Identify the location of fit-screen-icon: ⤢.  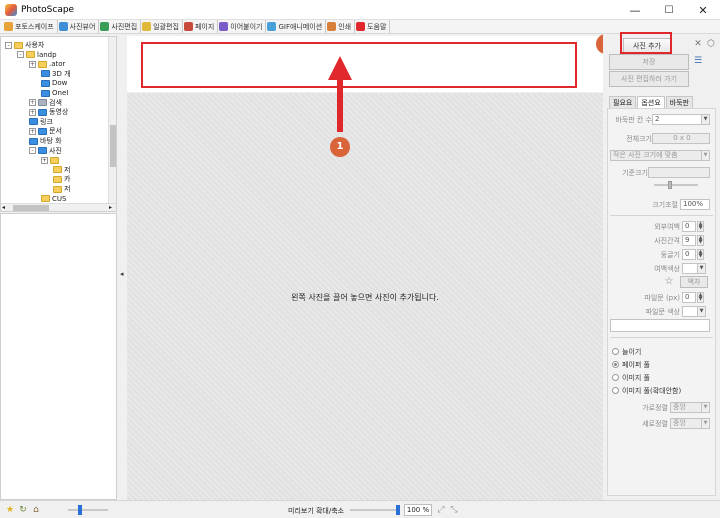
(441, 510).